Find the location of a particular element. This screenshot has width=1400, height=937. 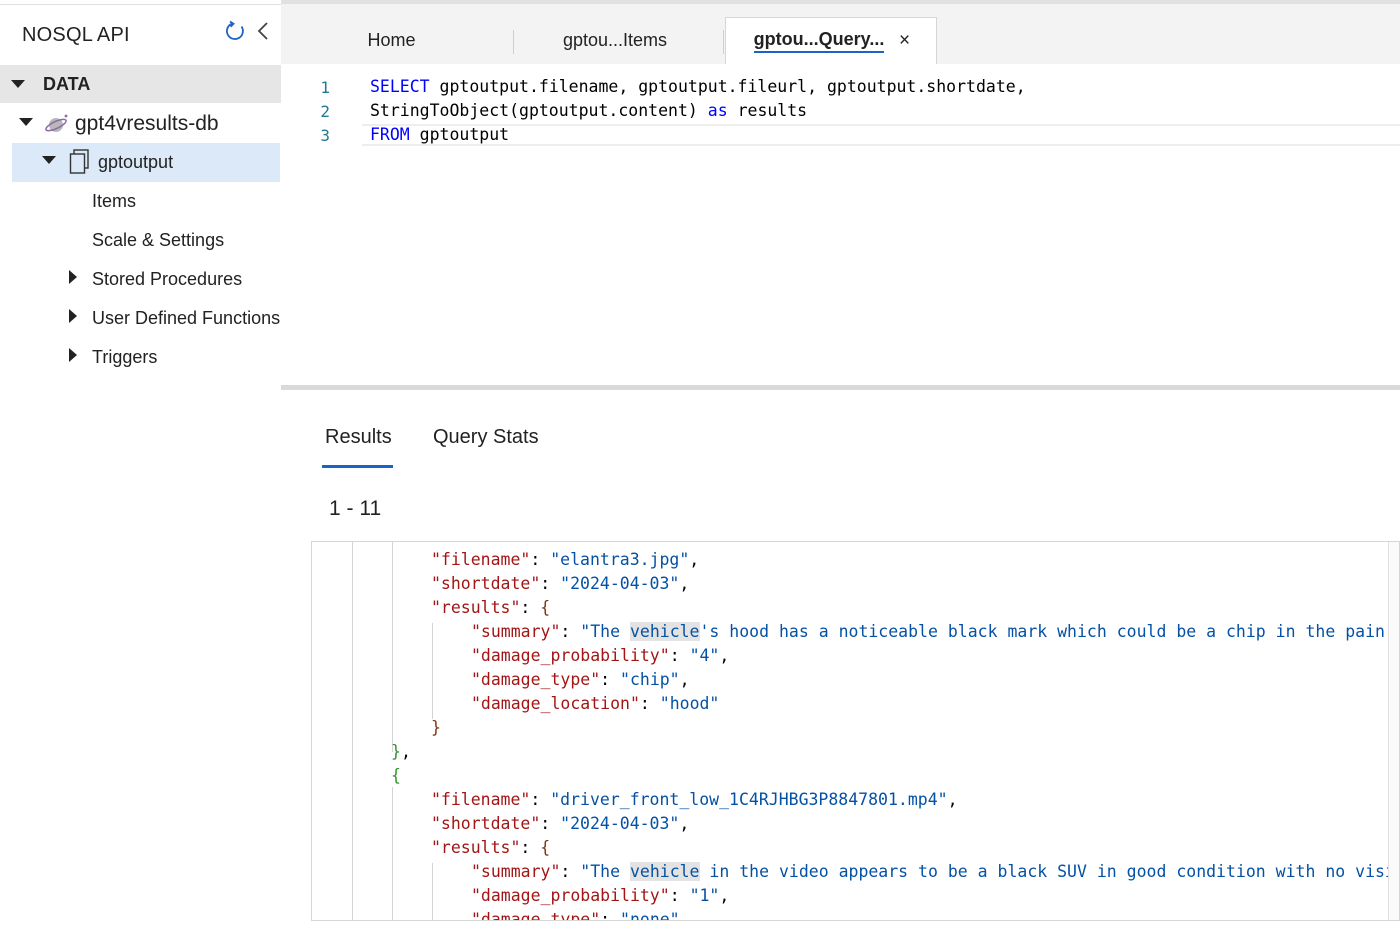

refresh-icon is located at coordinates (235, 31).